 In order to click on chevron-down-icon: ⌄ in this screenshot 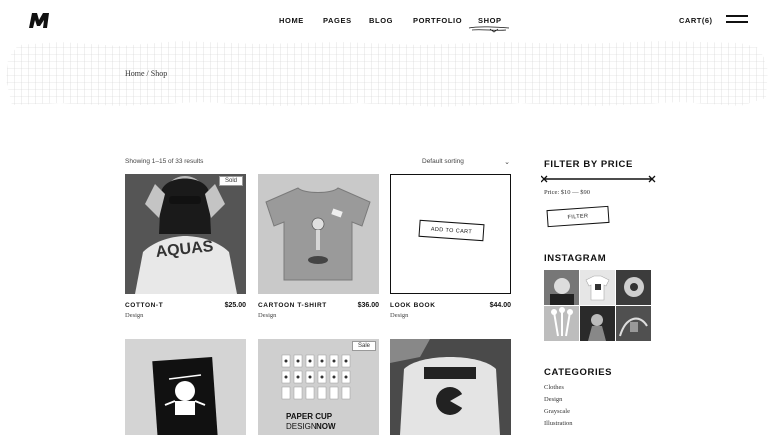, I will do `click(507, 162)`.